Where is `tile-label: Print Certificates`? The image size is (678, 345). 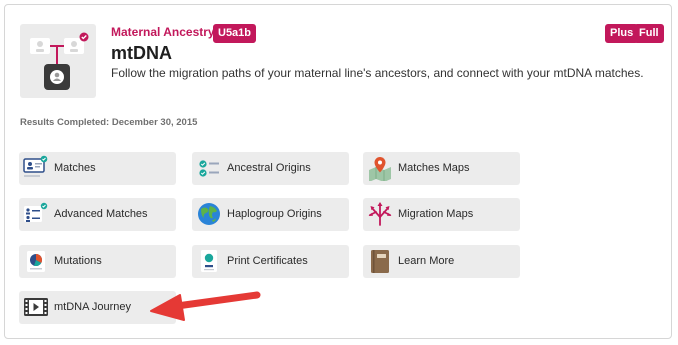
tile-label: Print Certificates is located at coordinates (267, 261).